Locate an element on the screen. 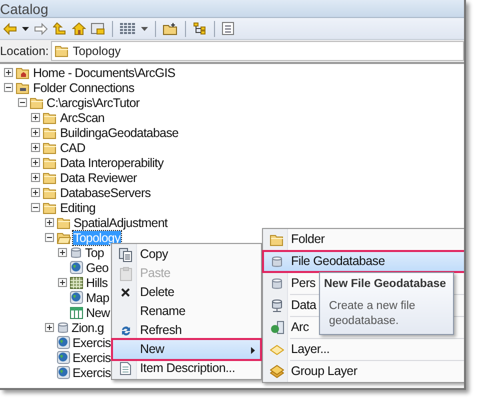 This screenshot has height=405, width=500. location-label: Location: is located at coordinates (24, 51).